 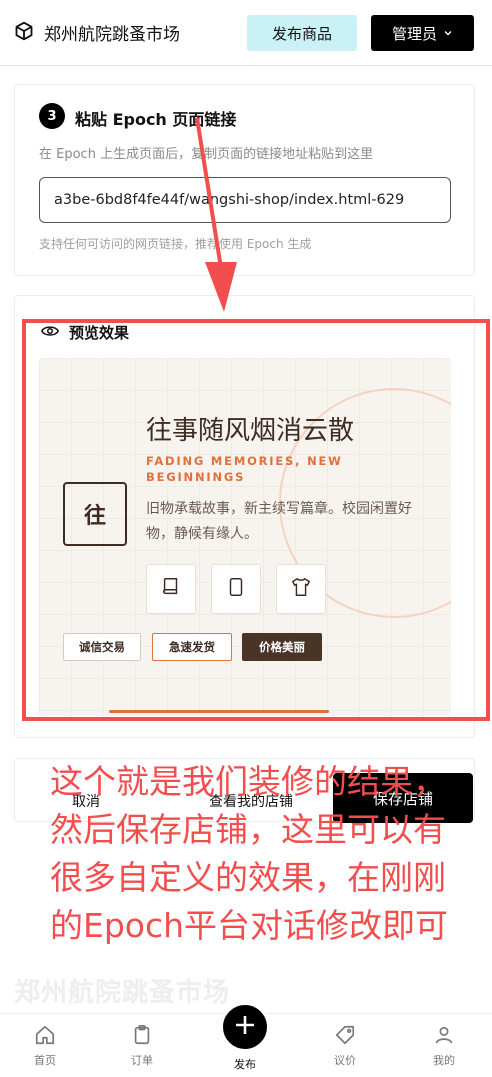 I want to click on nav-orders: 订单, so click(x=142, y=1046).